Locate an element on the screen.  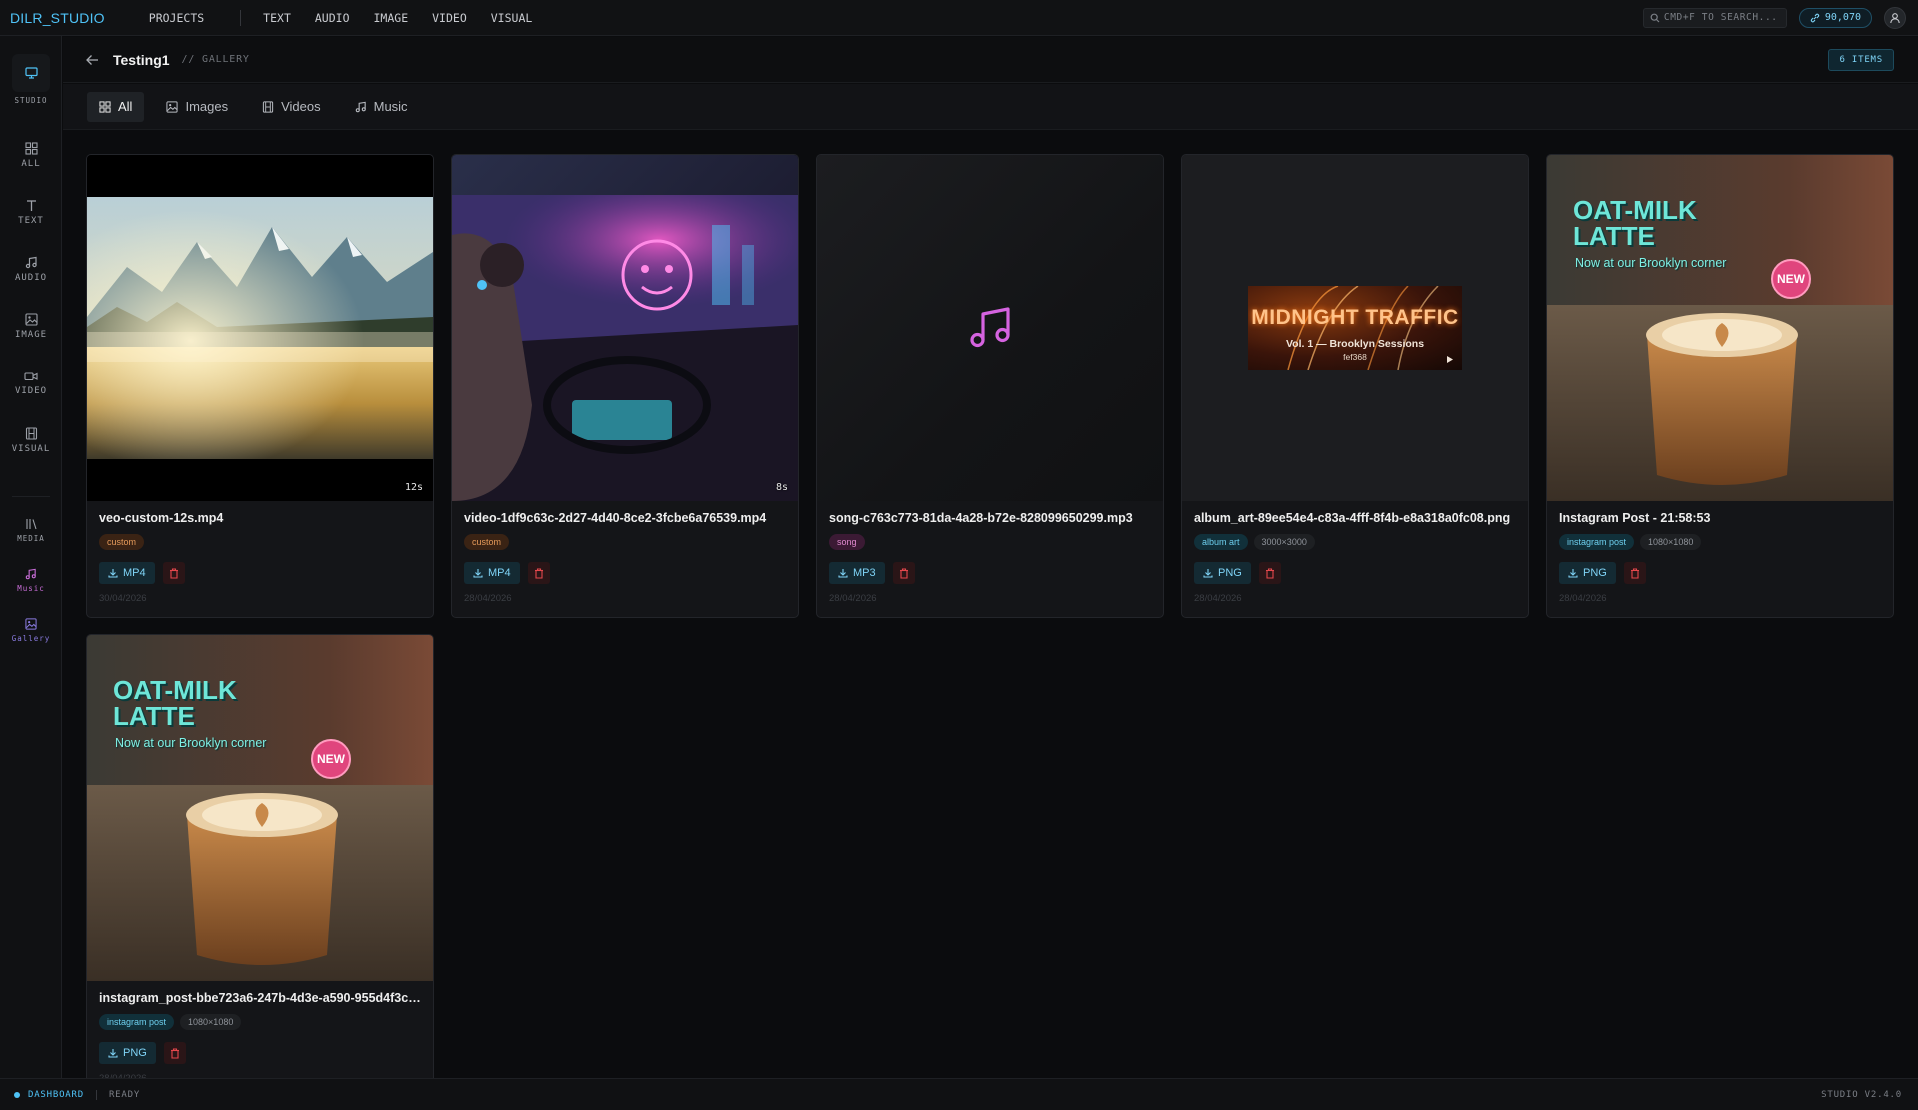
credits-value: 90,070 is located at coordinates (1842, 17).